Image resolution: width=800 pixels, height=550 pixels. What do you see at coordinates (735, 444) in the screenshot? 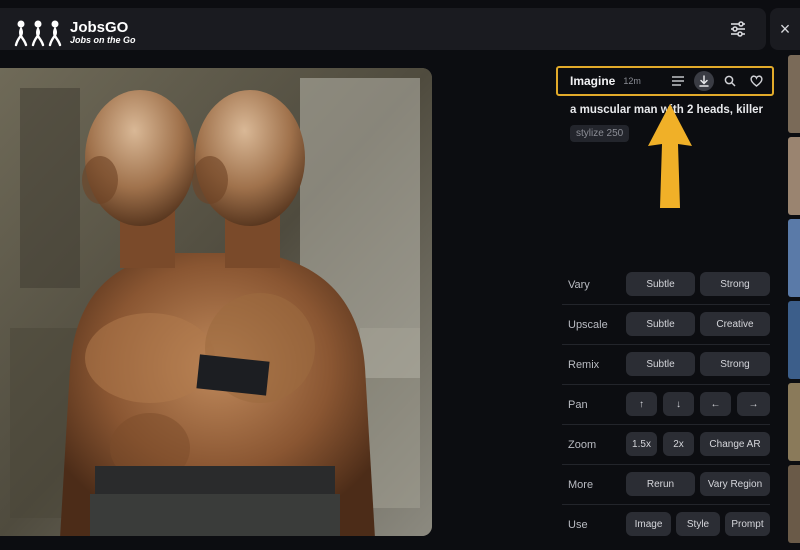
I see `change-ar-button: Change AR` at bounding box center [735, 444].